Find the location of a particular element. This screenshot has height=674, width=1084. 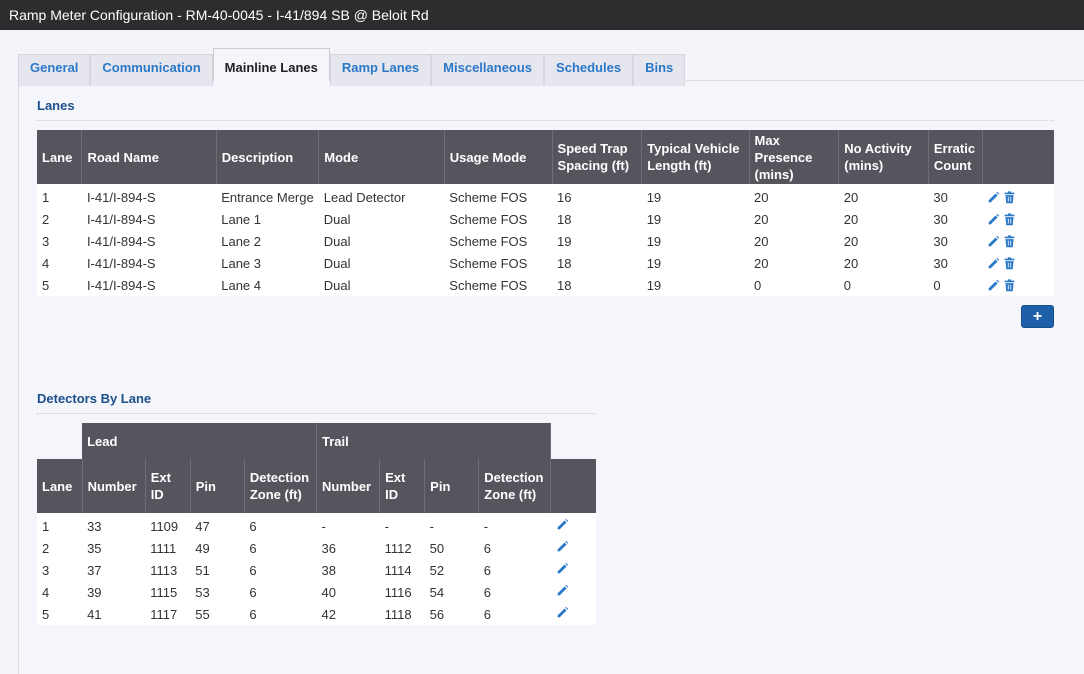

col-description: Description is located at coordinates (268, 157).